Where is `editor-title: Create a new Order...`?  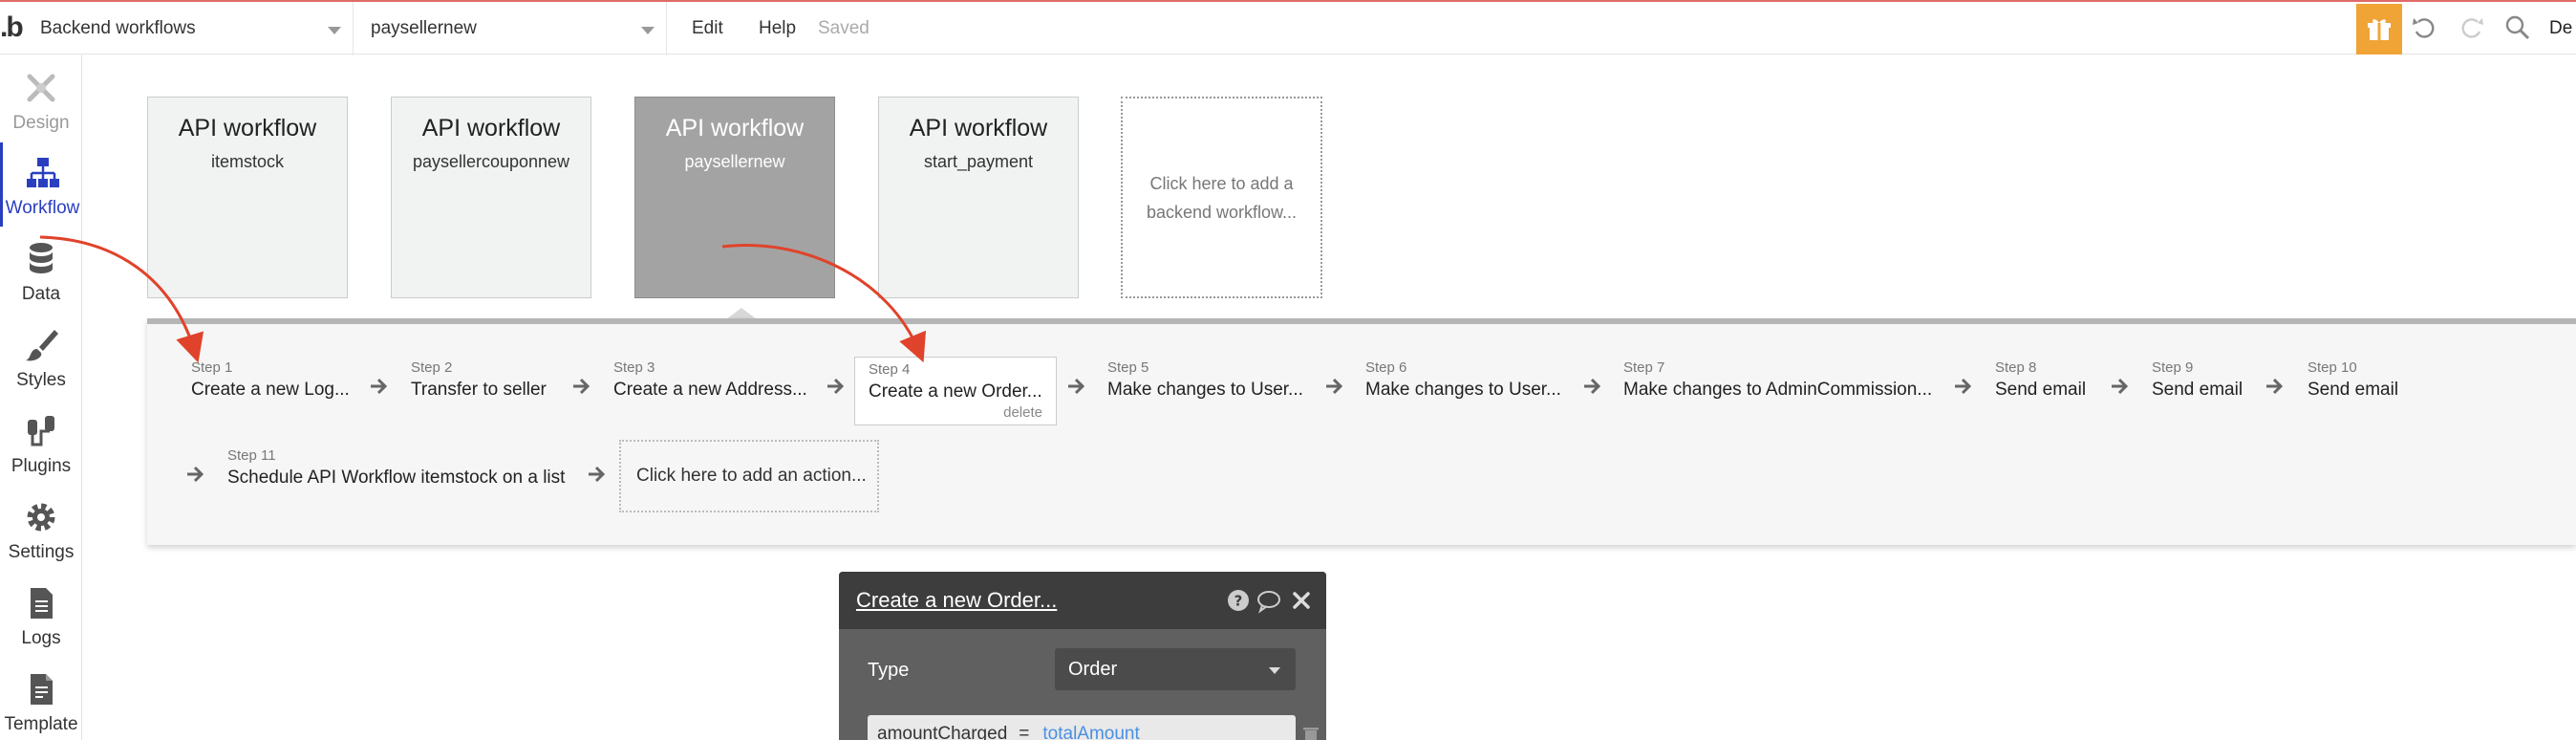 editor-title: Create a new Order... is located at coordinates (956, 600).